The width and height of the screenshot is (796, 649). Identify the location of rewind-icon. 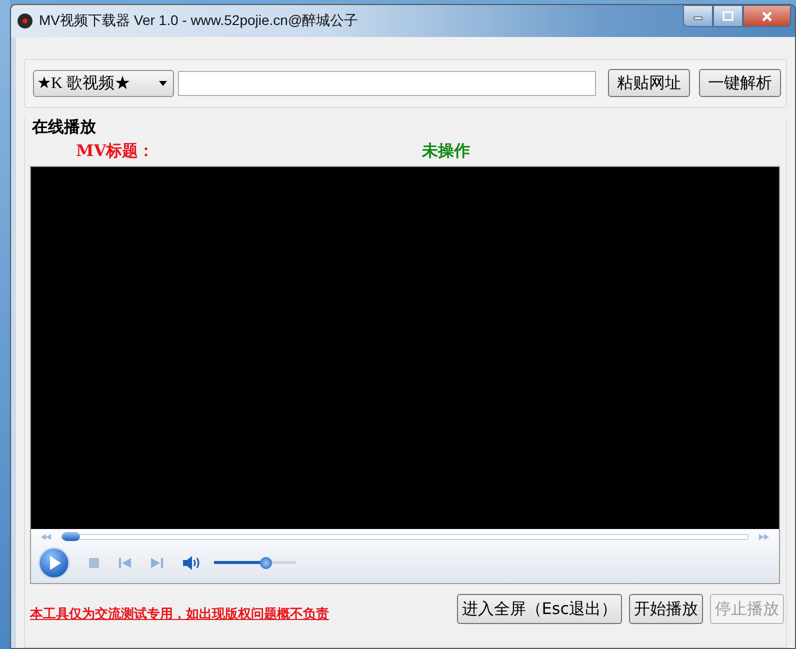
(46, 537).